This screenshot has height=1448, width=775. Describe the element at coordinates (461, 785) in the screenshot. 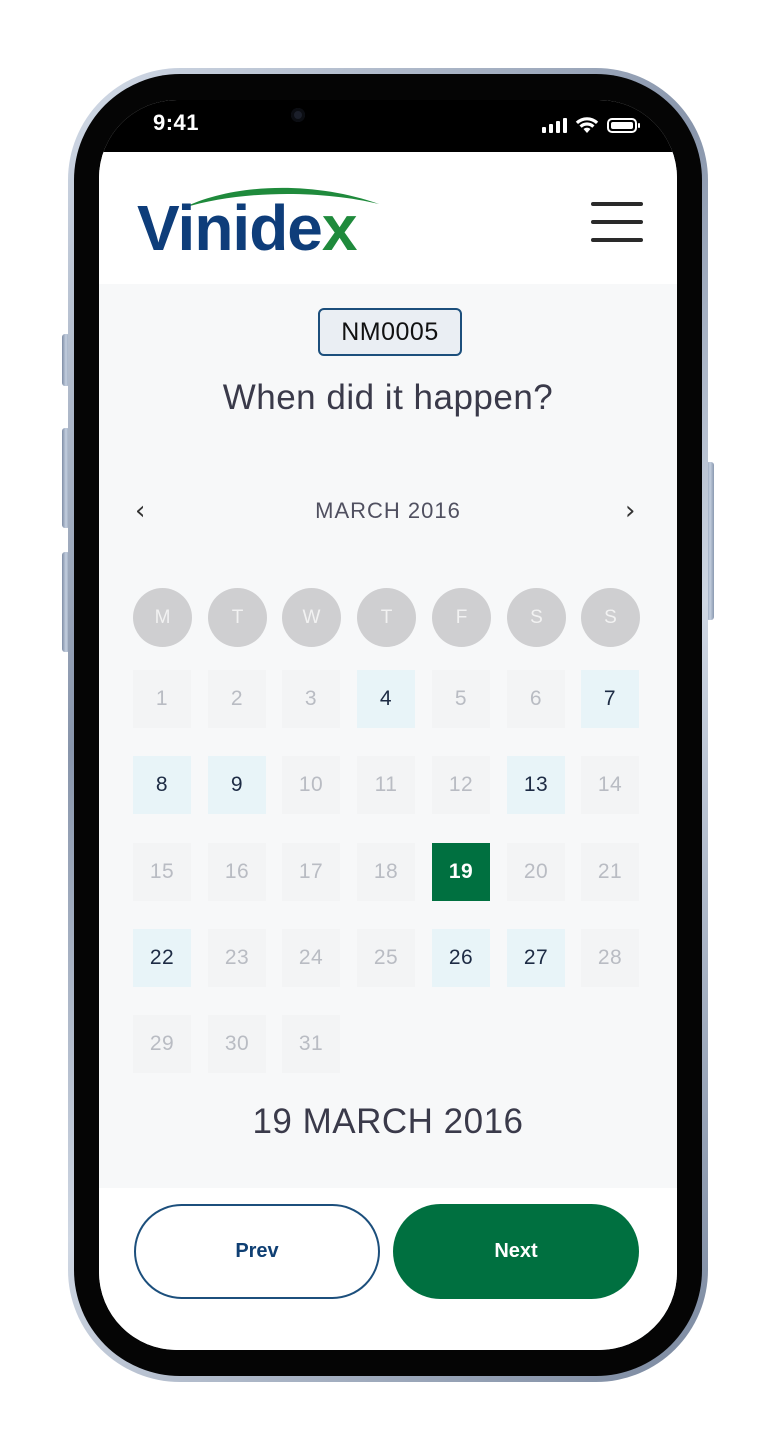

I see `calendar-day: 12` at that location.